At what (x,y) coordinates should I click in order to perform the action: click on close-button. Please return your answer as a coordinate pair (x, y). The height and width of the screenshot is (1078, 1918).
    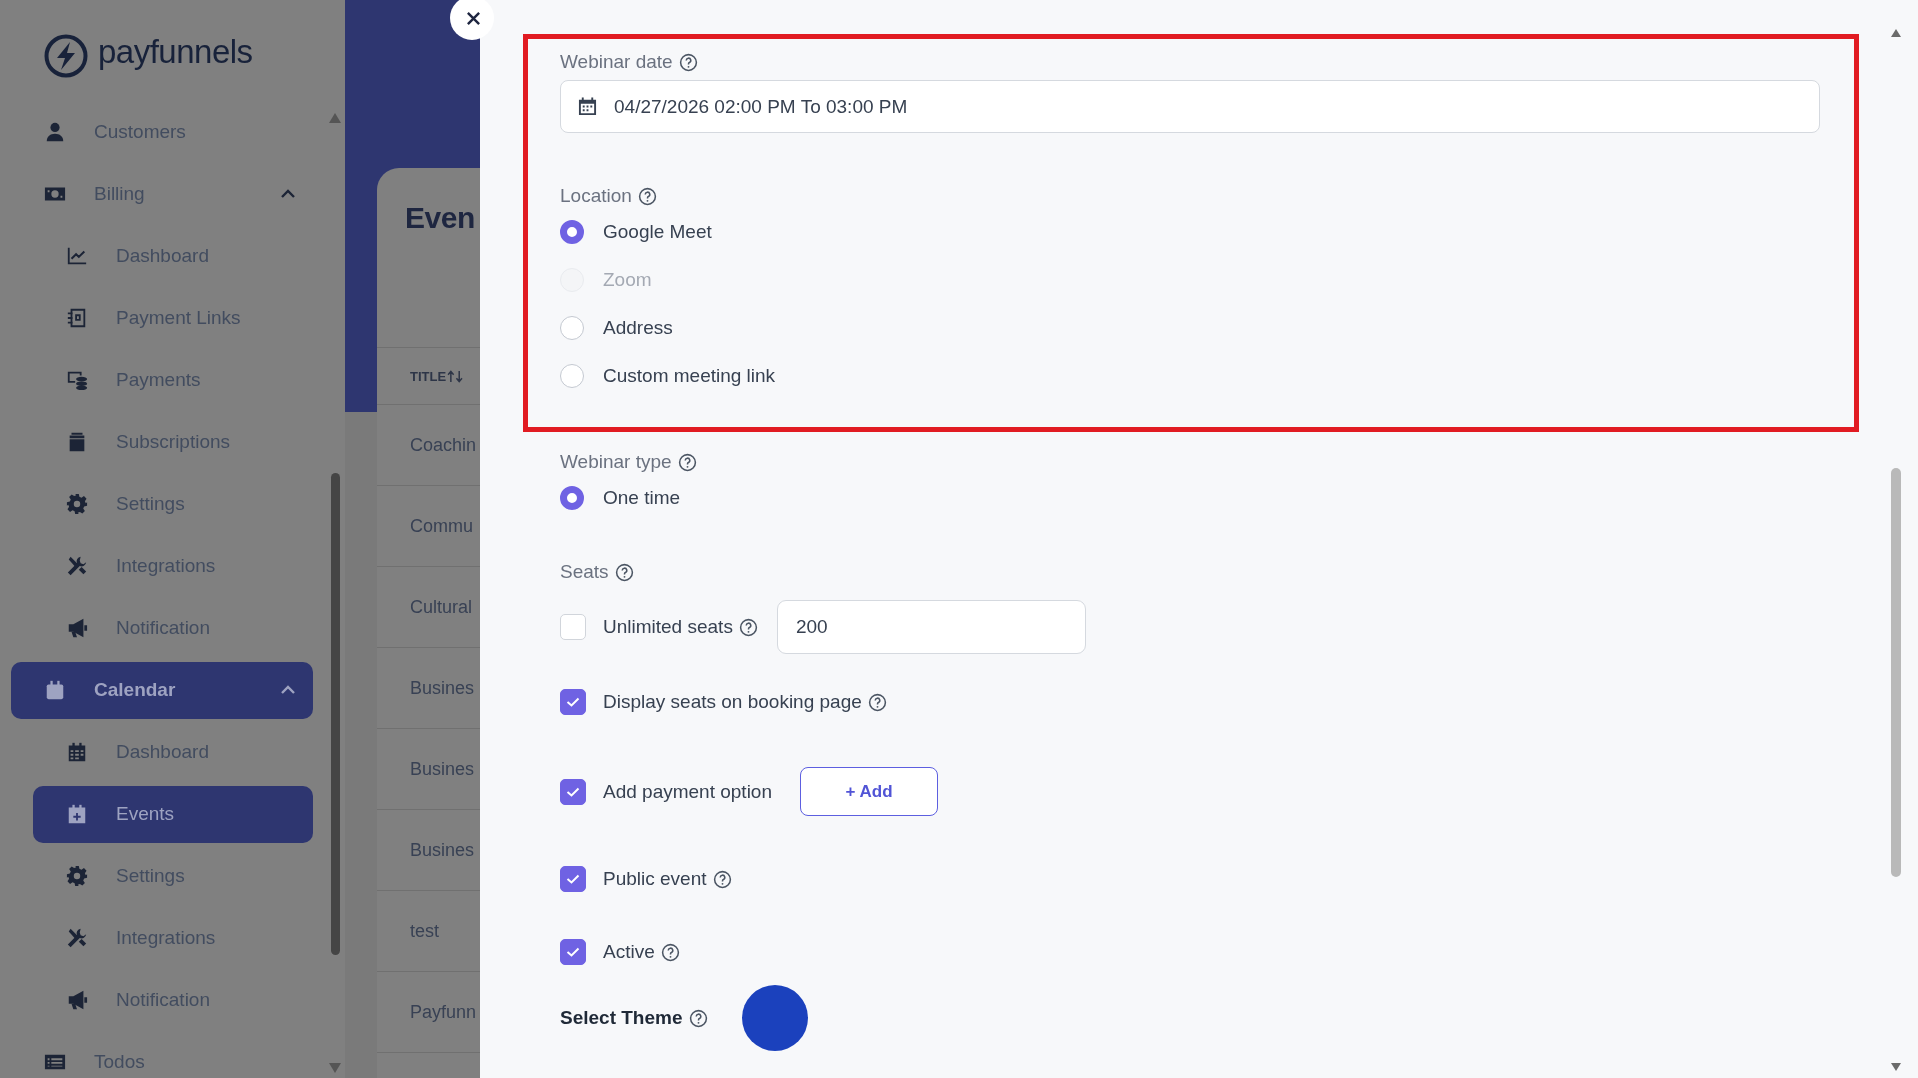
    Looking at the image, I should click on (472, 20).